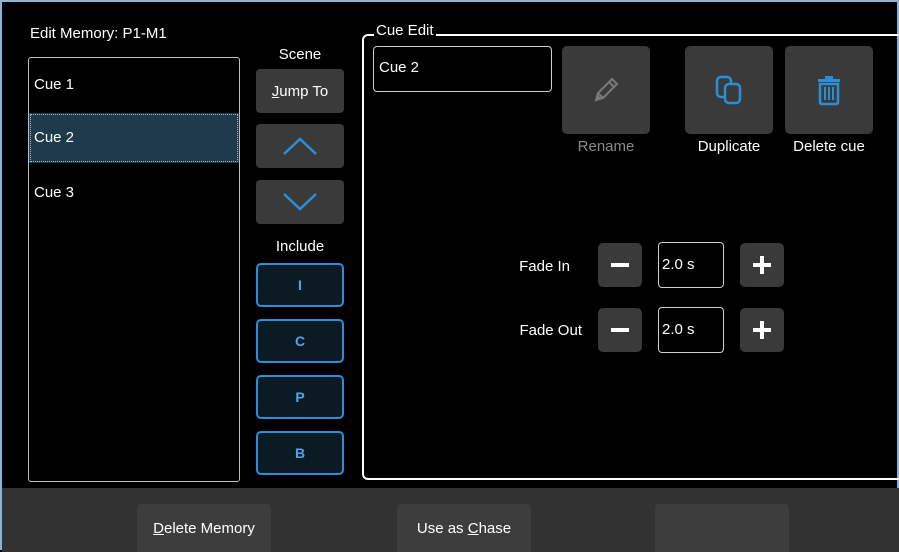  I want to click on cue-list-item-2: Cue 2, so click(134, 138).